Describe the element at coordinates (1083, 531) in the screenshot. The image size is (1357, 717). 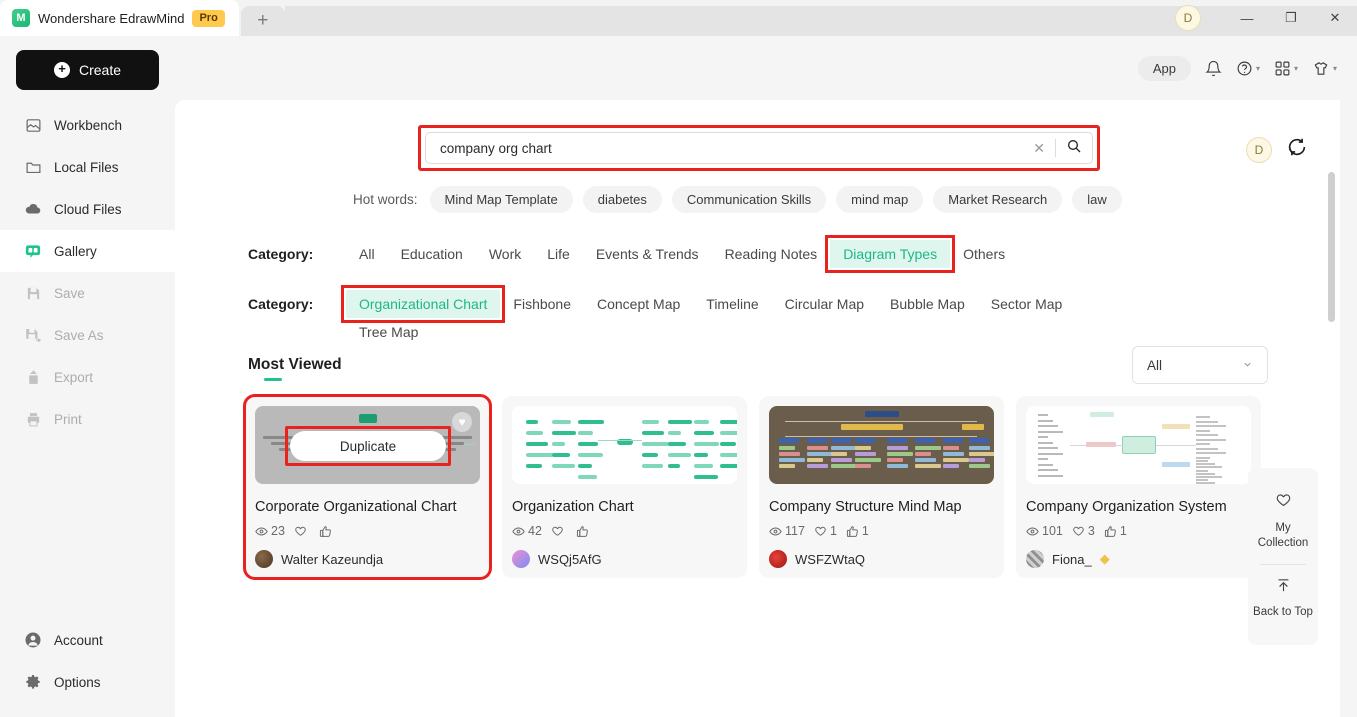
I see `likes-stat: 3` at that location.